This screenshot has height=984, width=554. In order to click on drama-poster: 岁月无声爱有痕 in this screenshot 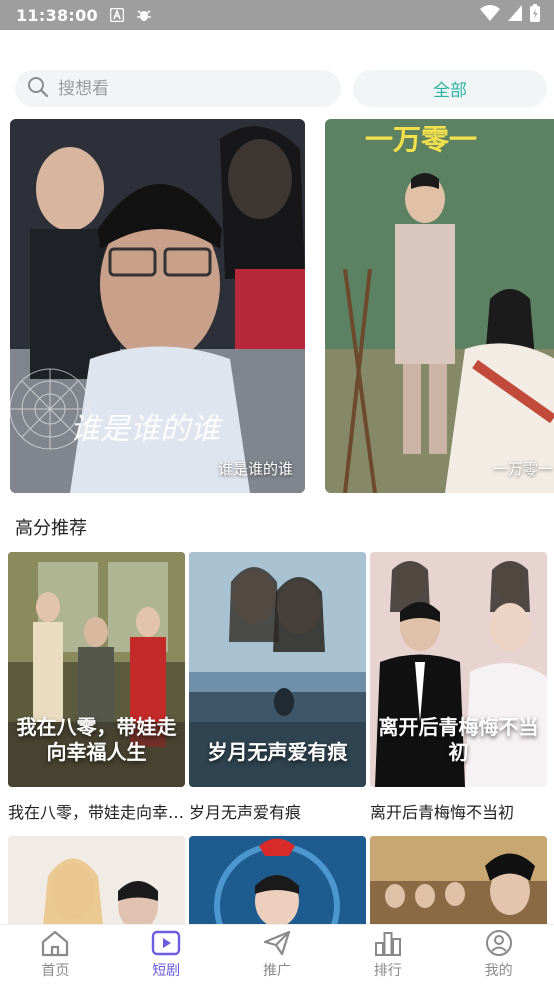, I will do `click(277, 669)`.